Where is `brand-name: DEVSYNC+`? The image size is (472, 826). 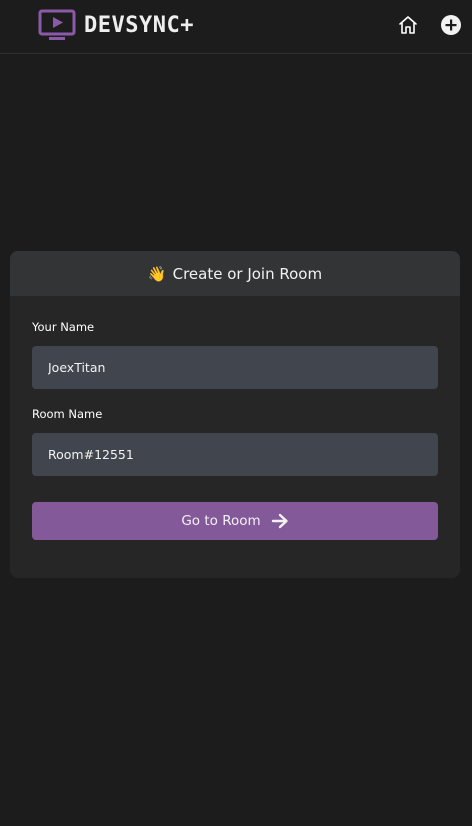 brand-name: DEVSYNC+ is located at coordinates (139, 25).